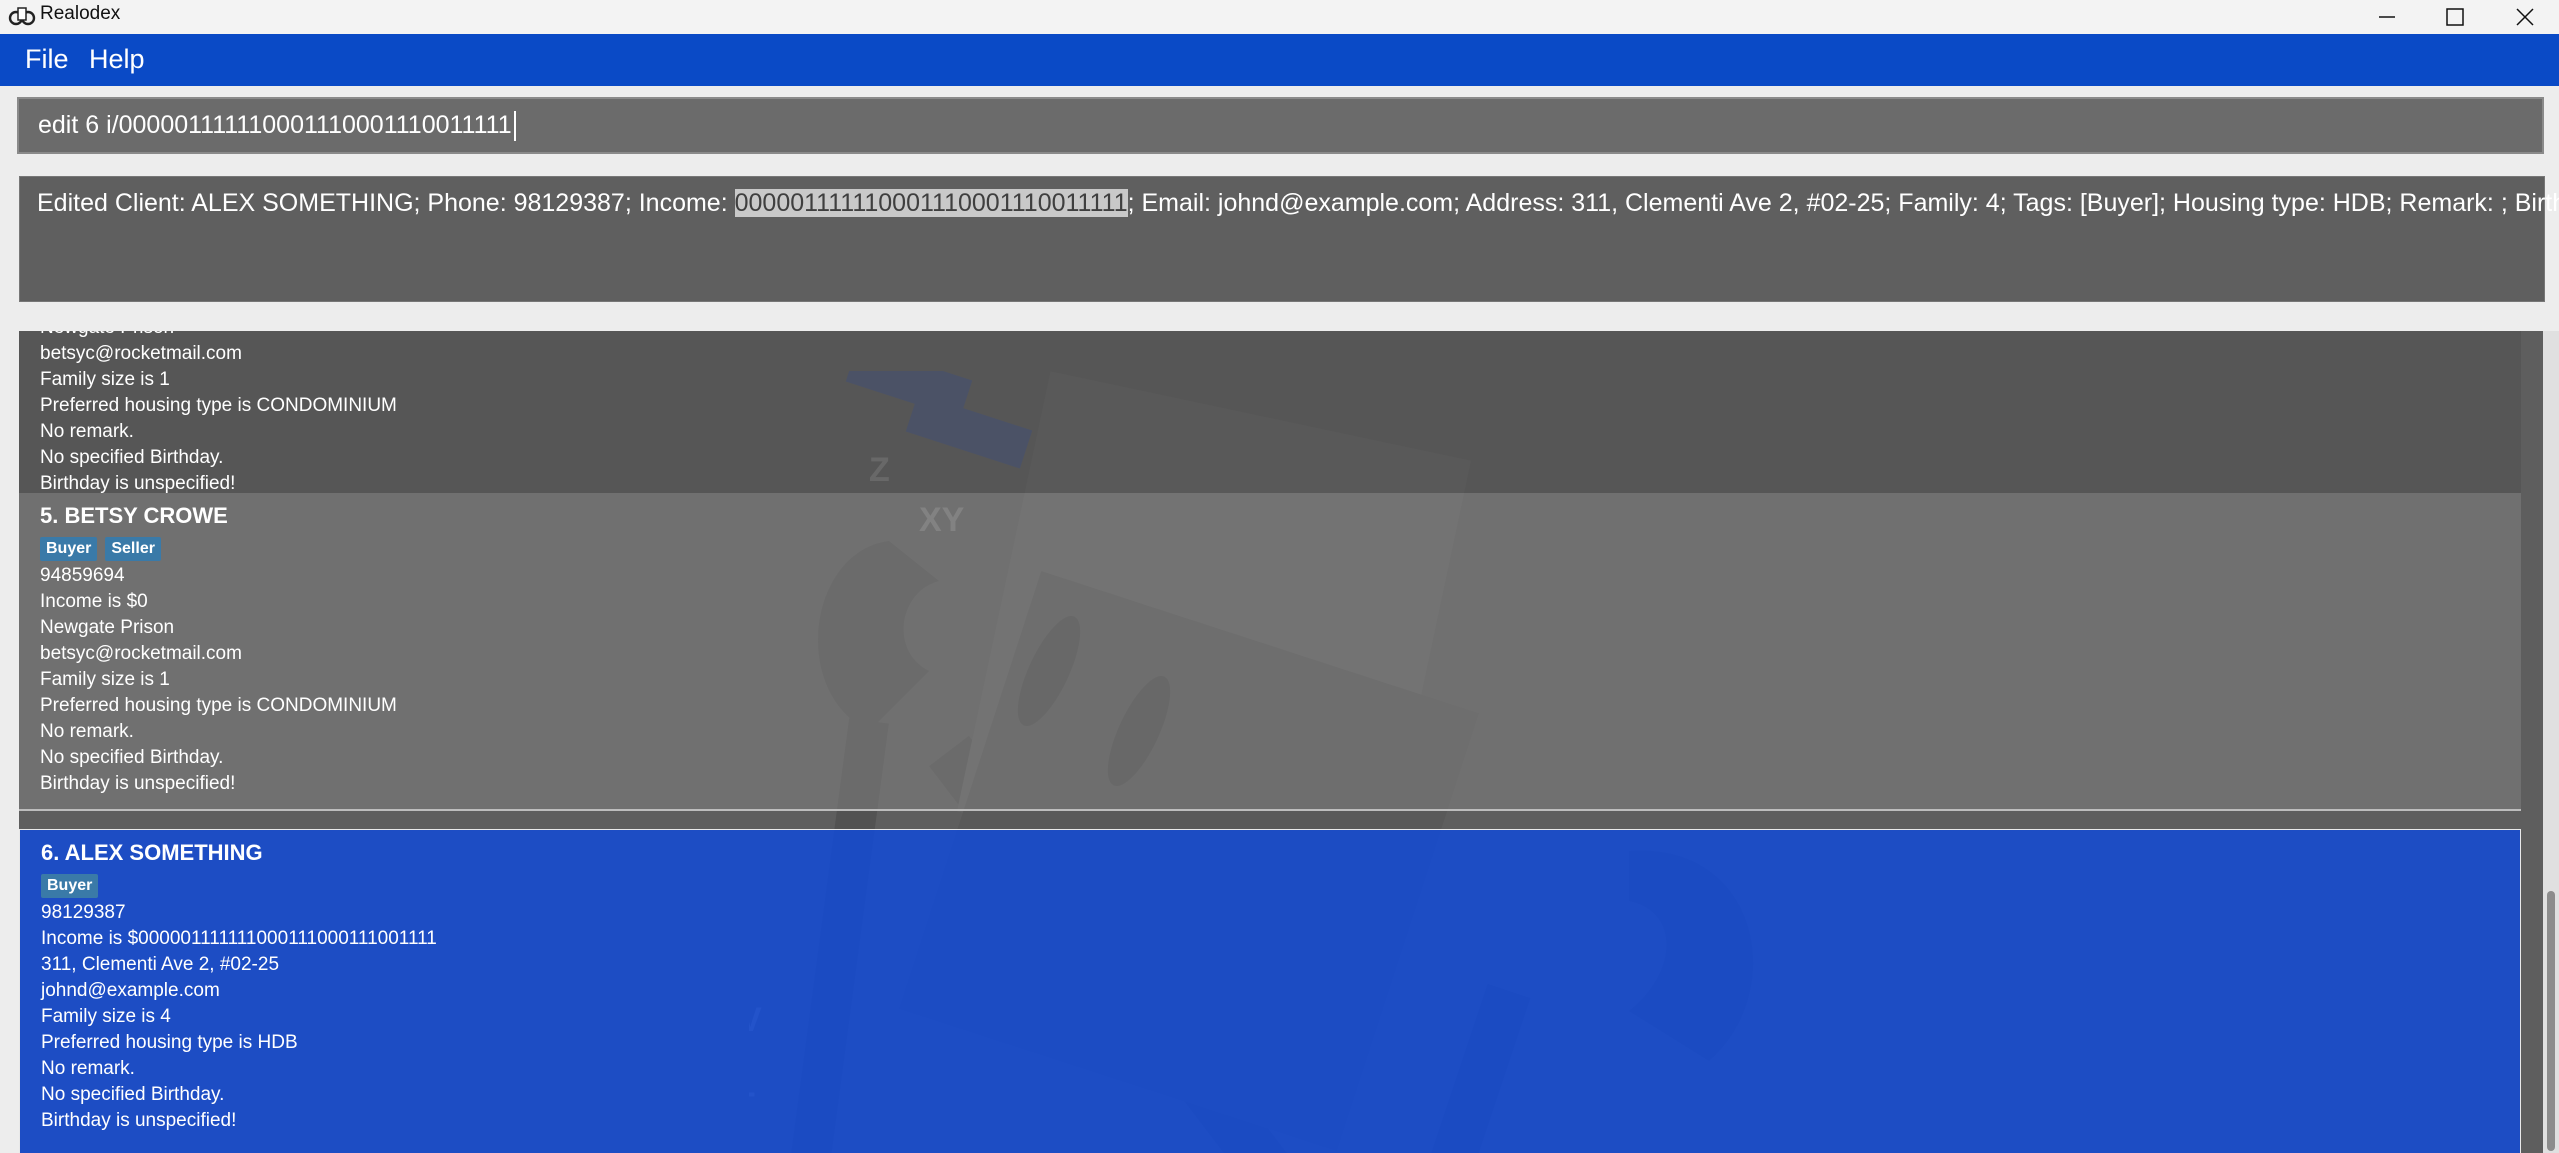 The width and height of the screenshot is (2559, 1153). I want to click on command-input: edit 6 i/00000111111000111000111001111​1, so click(1280, 125).